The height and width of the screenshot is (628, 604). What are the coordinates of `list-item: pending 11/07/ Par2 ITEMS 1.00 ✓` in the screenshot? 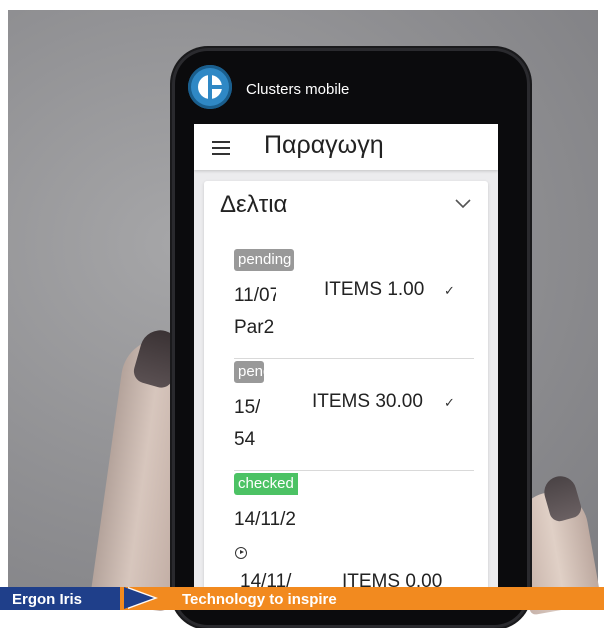 It's located at (354, 304).